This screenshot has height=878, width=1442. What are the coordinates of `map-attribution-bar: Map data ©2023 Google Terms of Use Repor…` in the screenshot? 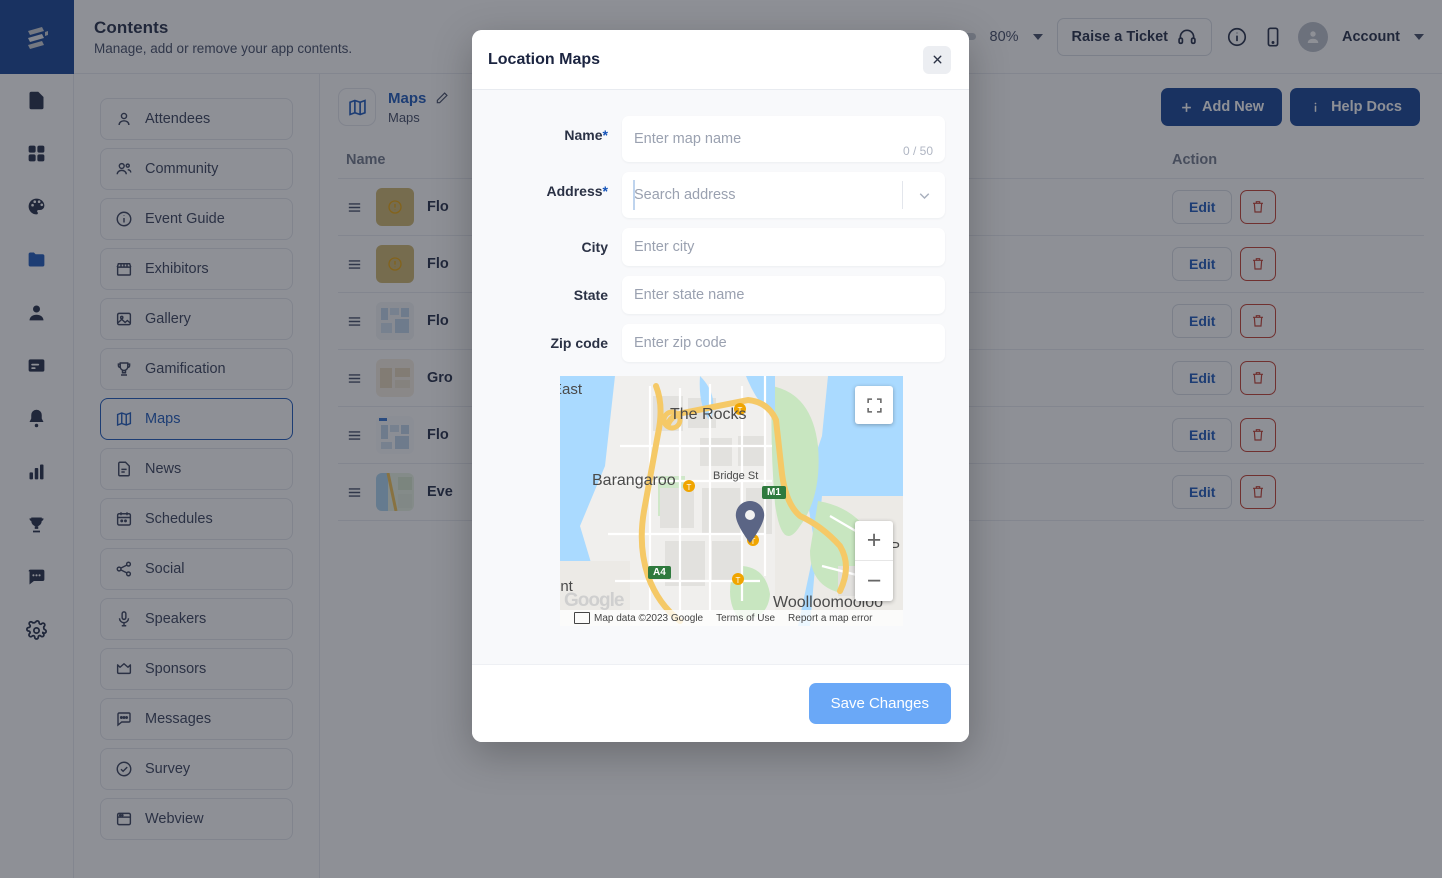 It's located at (731, 618).